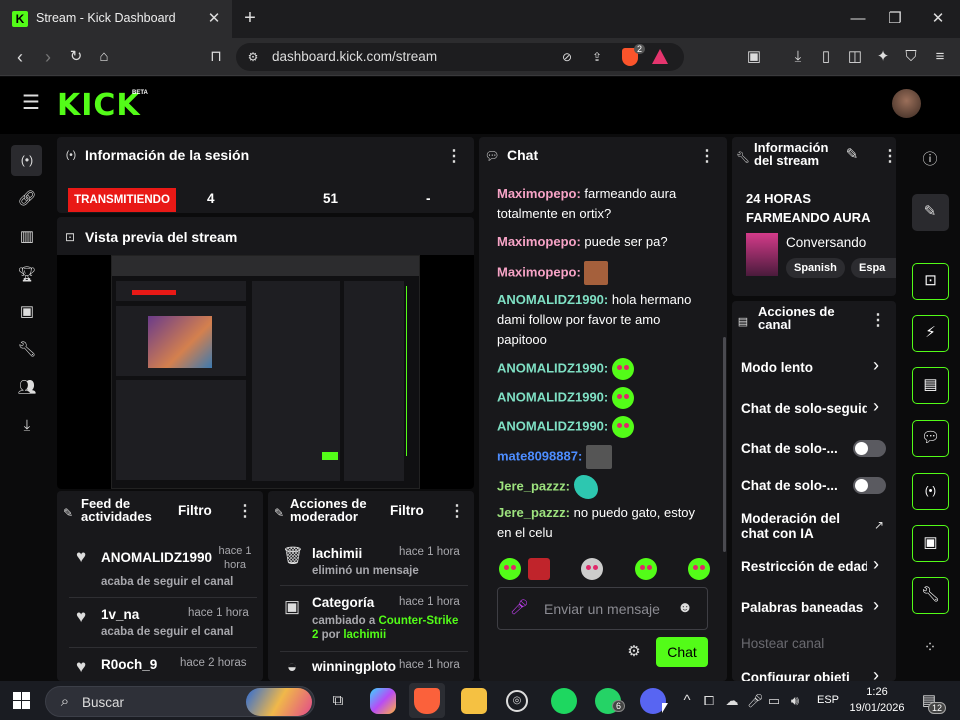  Describe the element at coordinates (804, 566) in the screenshot. I see `age-restriction-item: Restricción de edad` at that location.